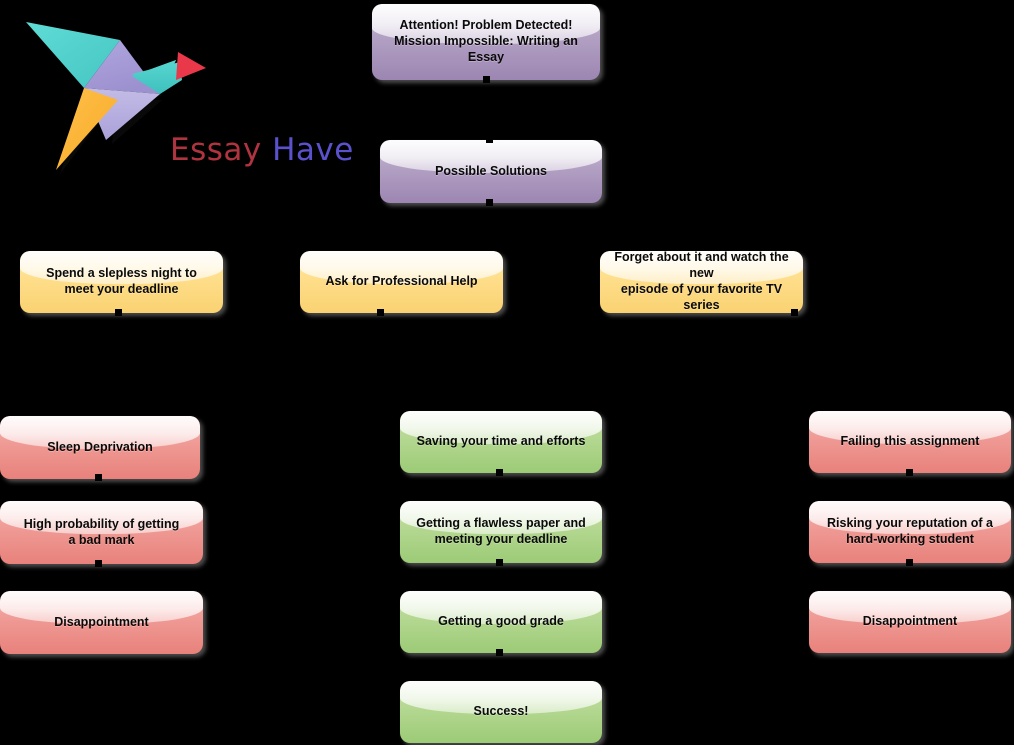 This screenshot has width=1014, height=745. I want to click on node-sleep-deprivation: Sleep Deprivation, so click(100, 447).